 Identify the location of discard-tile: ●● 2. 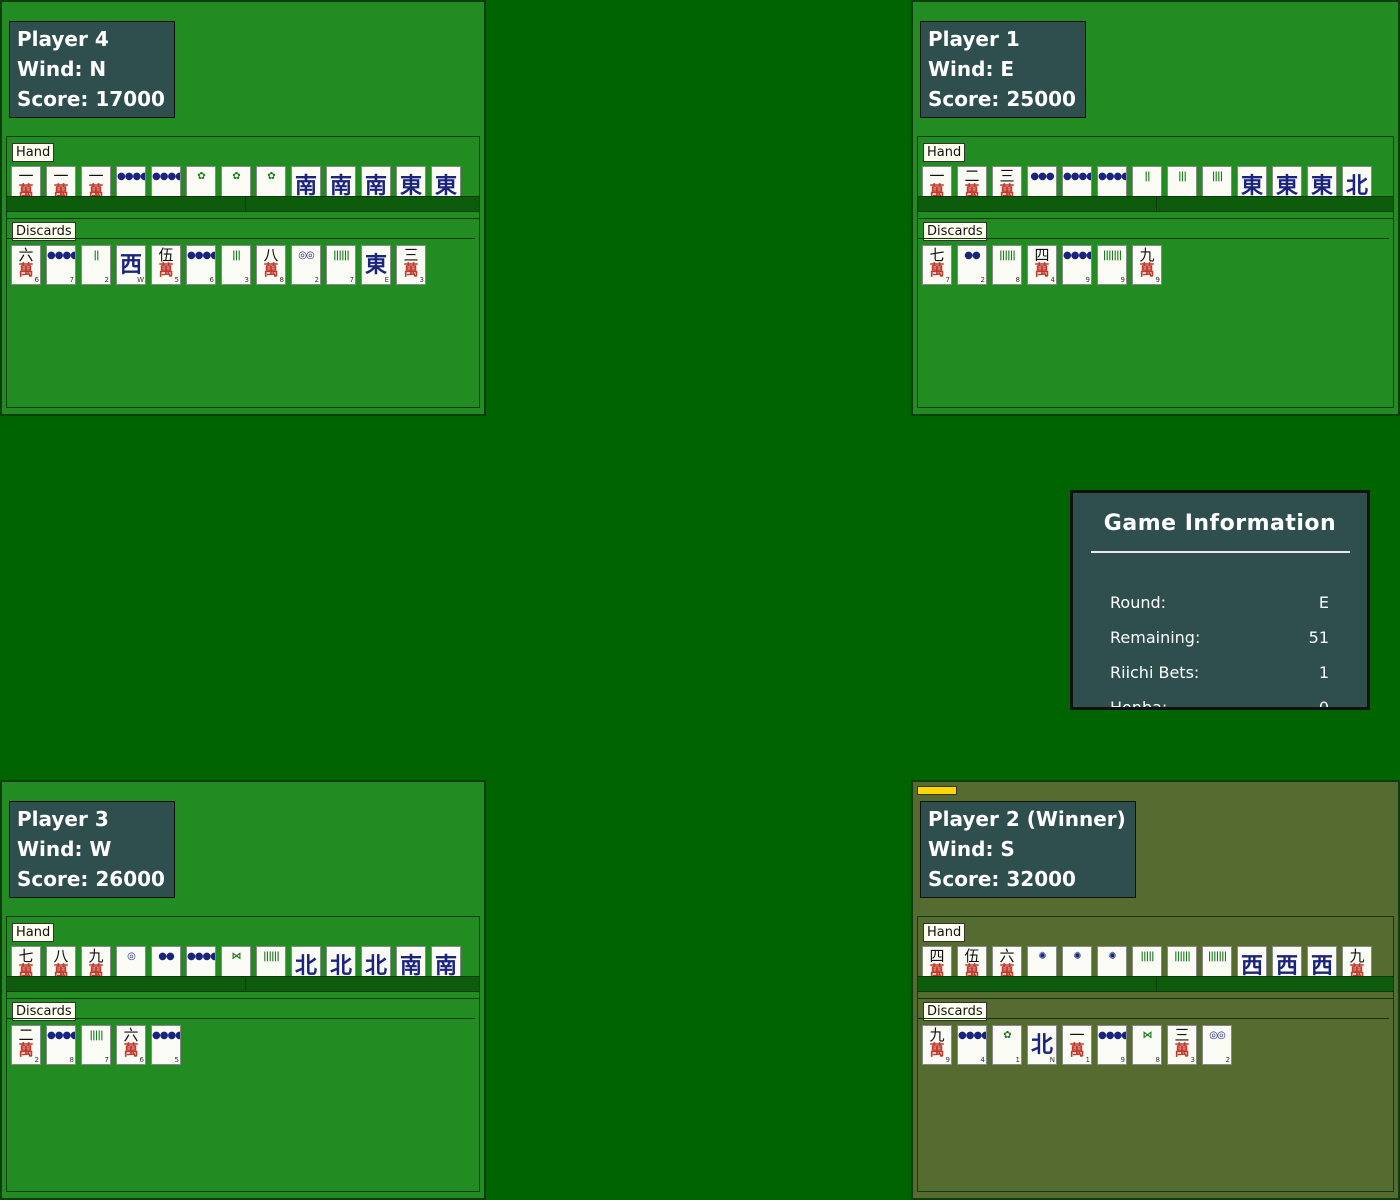
(972, 265).